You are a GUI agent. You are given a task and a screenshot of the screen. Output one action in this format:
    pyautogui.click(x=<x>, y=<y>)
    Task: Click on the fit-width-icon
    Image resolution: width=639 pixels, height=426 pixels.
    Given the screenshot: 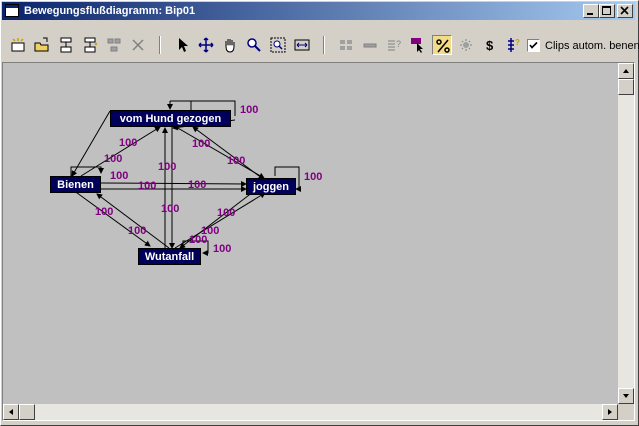 What is the action you would take?
    pyautogui.click(x=302, y=45)
    